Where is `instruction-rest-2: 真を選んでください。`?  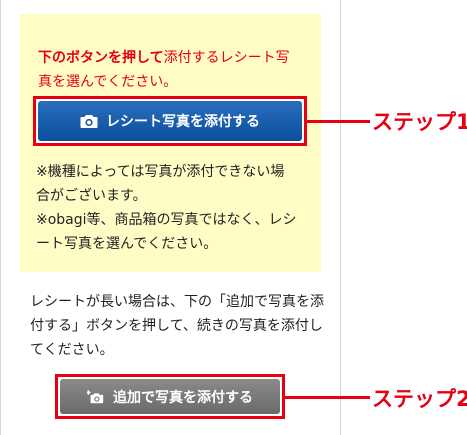
instruction-rest-2: 真を選んでください。 is located at coordinates (108, 82).